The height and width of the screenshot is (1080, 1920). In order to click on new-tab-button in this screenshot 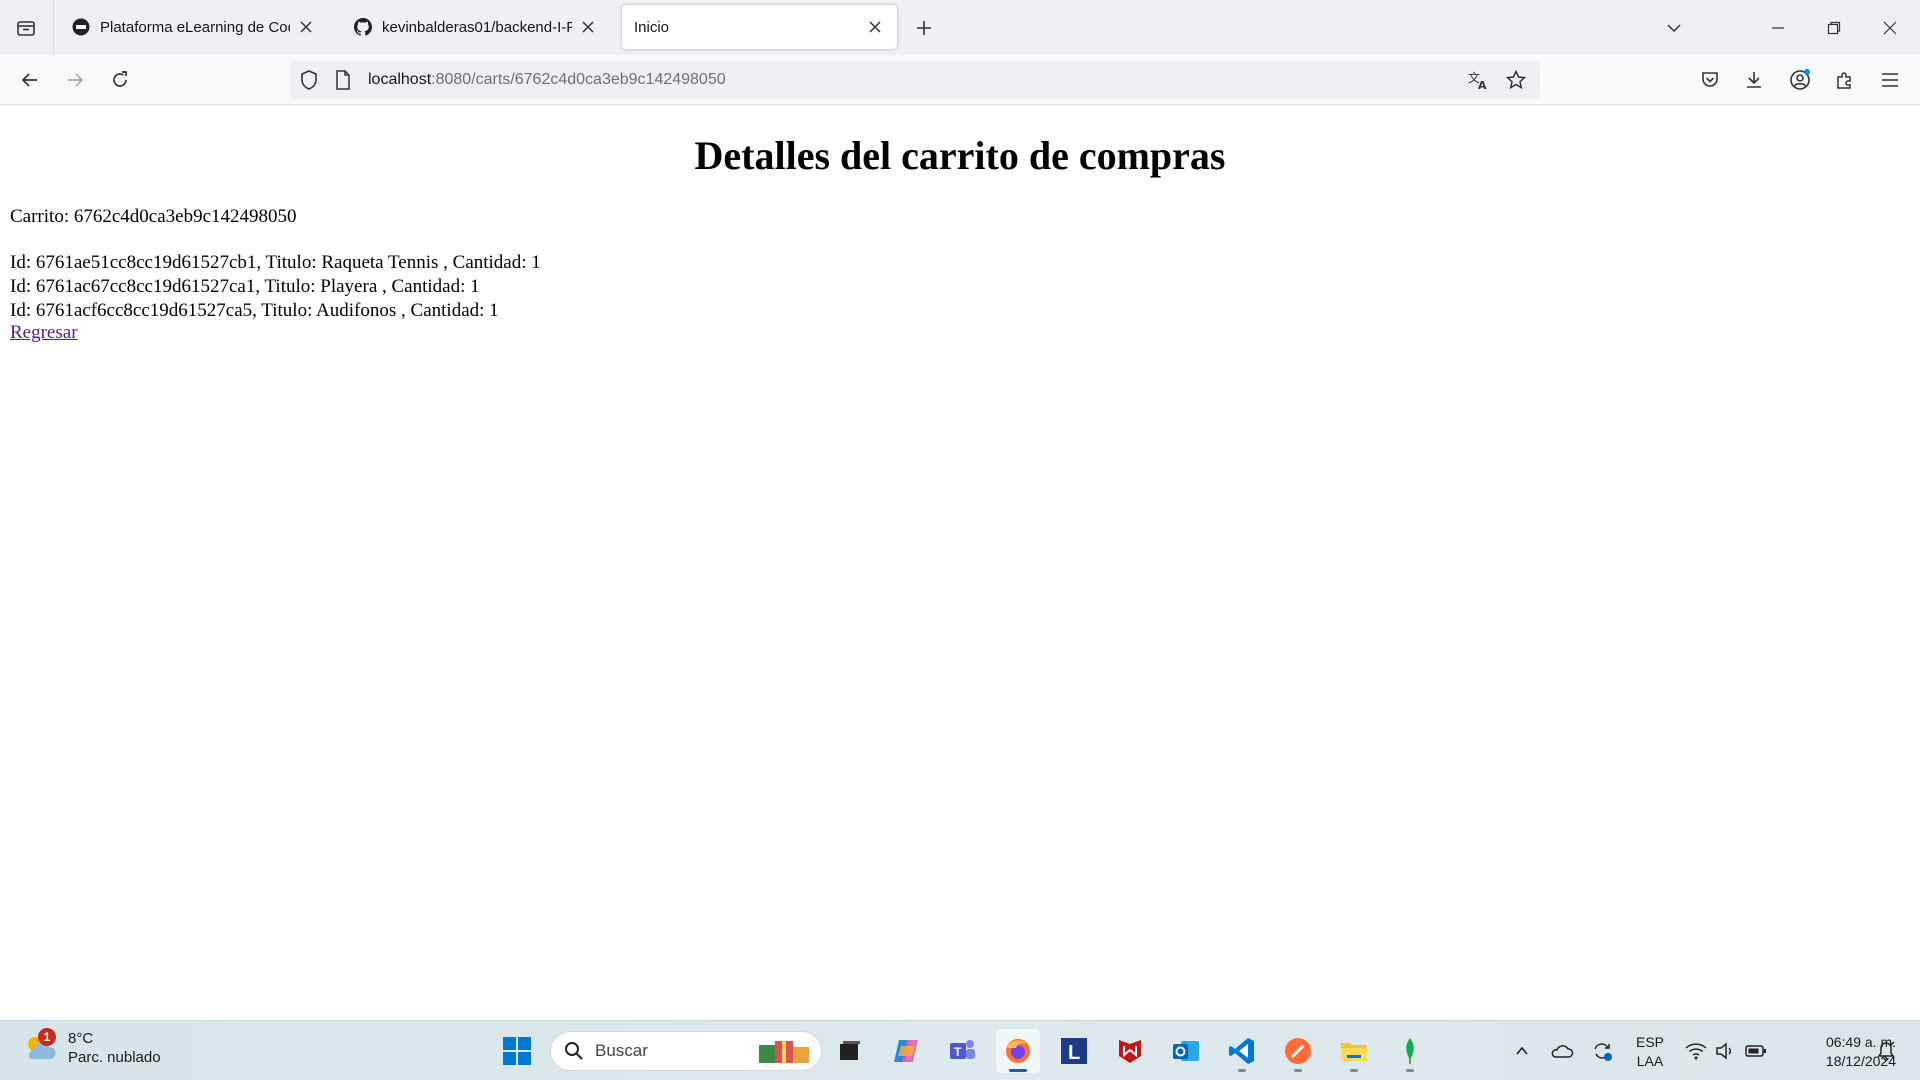, I will do `click(924, 28)`.